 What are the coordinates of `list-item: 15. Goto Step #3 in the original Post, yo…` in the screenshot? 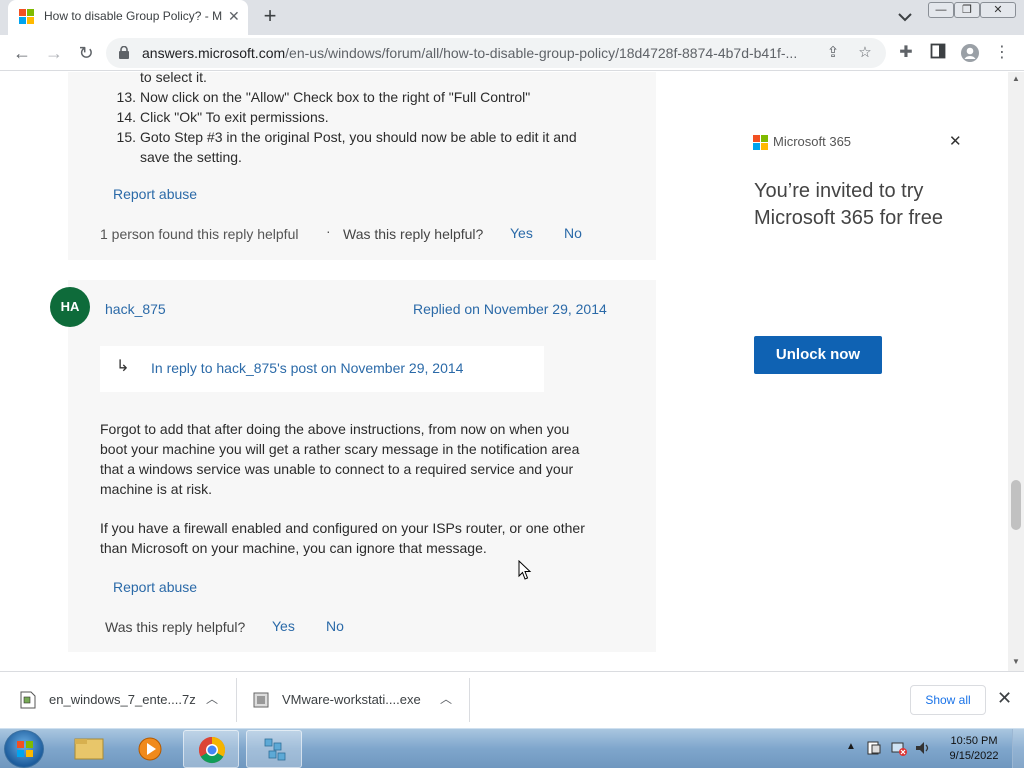 It's located at (346, 137).